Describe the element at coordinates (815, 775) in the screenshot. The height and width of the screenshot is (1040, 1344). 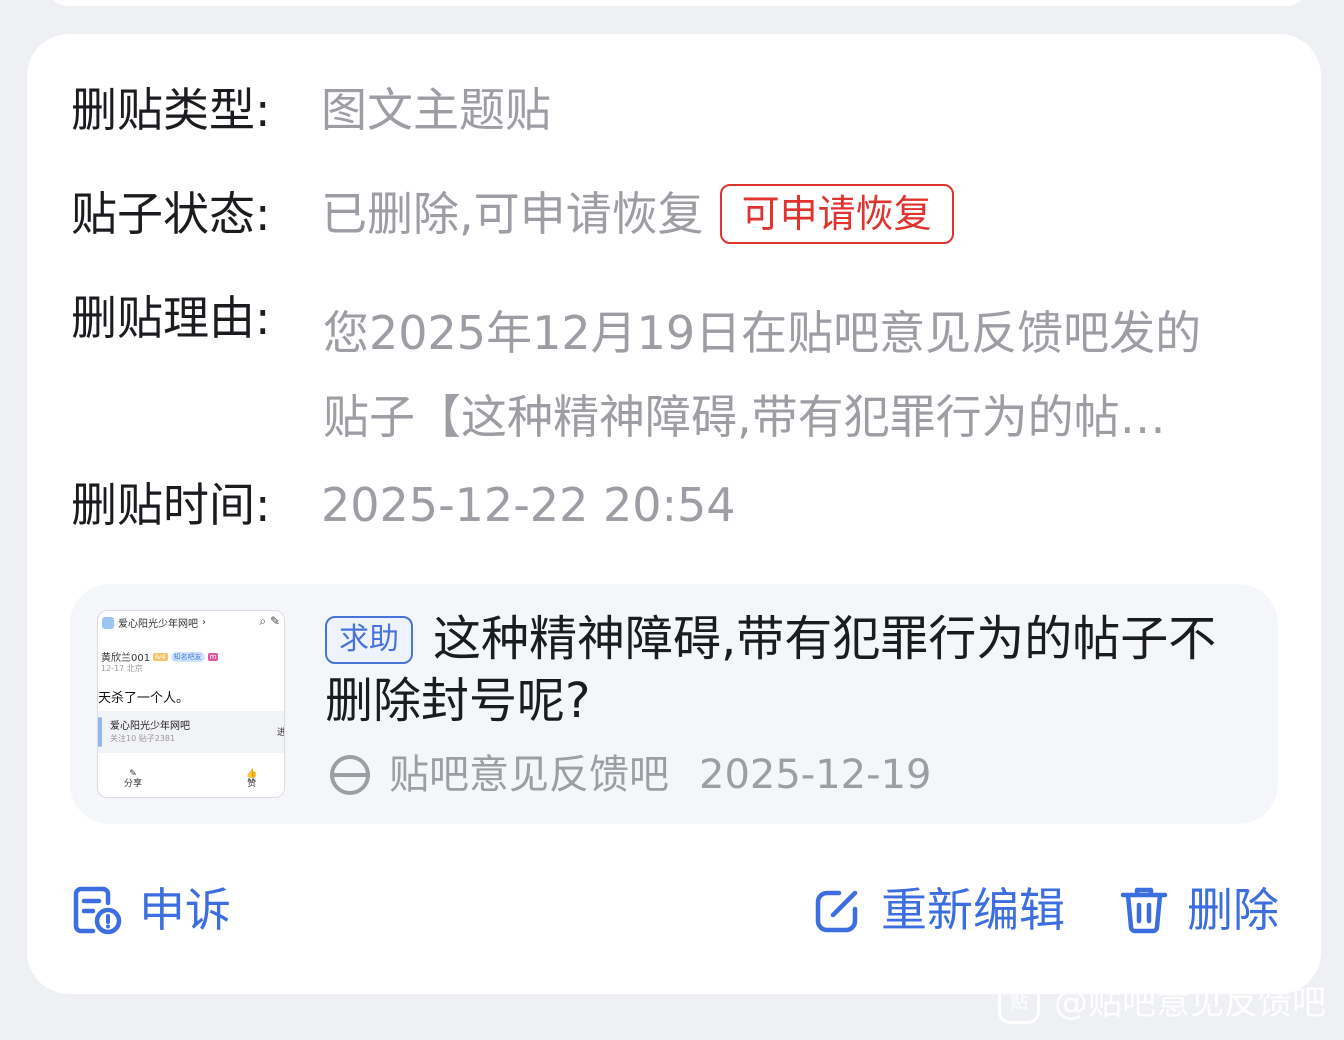
I see `post-date: 2025-12-19` at that location.